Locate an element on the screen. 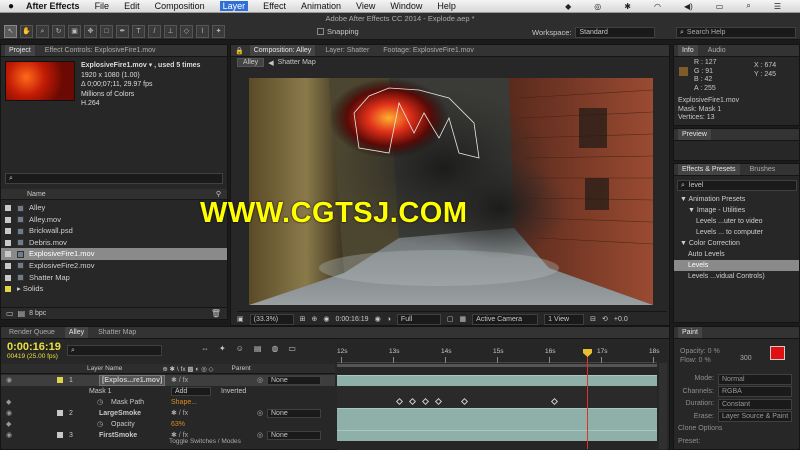 The image size is (800, 450). snapshot-icon: ◉ is located at coordinates (378, 319).